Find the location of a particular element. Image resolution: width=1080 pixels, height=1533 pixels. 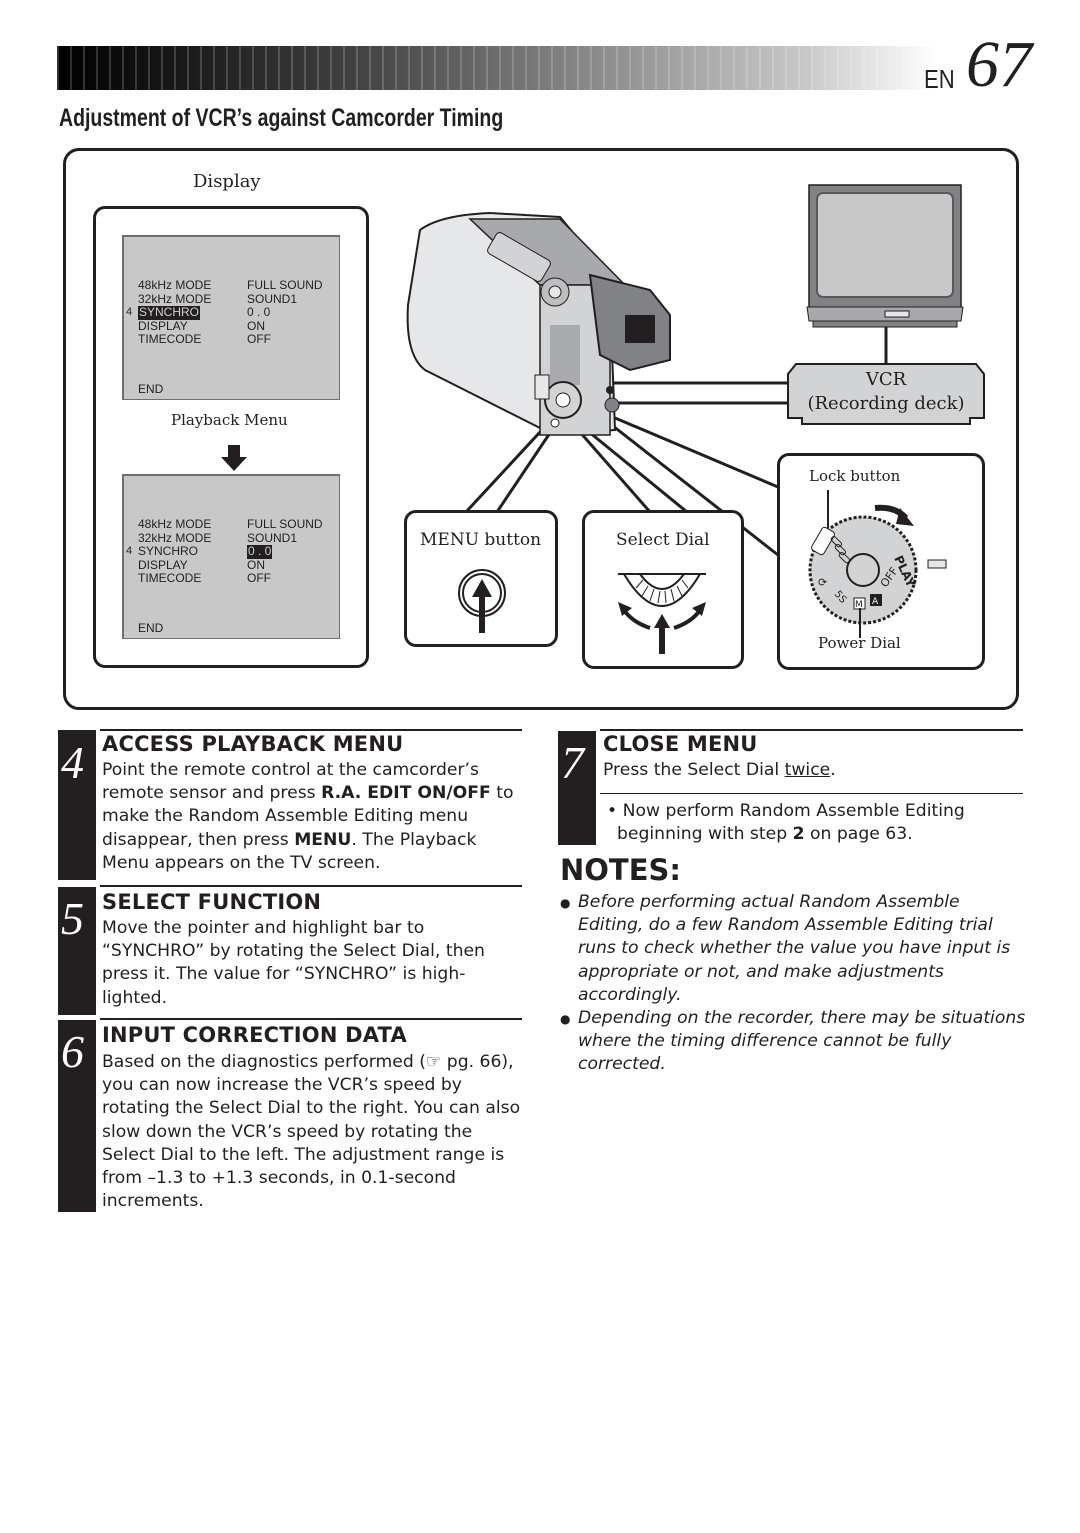

step-title: CLOSE MENU is located at coordinates (680, 744).